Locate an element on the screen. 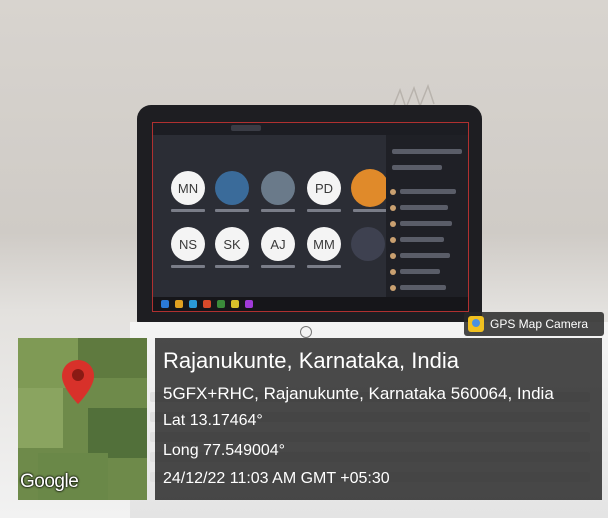 This screenshot has width=608, height=518. start-icon is located at coordinates (165, 304).